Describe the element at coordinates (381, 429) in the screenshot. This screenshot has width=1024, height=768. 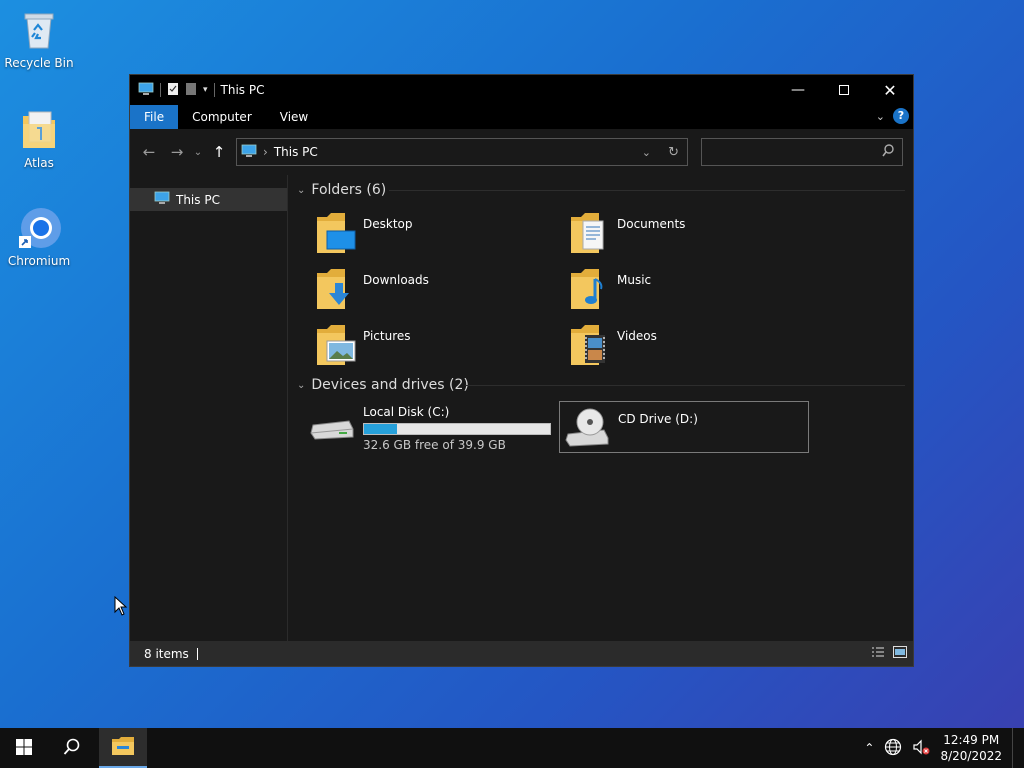
I see `drive-usage-fill` at that location.